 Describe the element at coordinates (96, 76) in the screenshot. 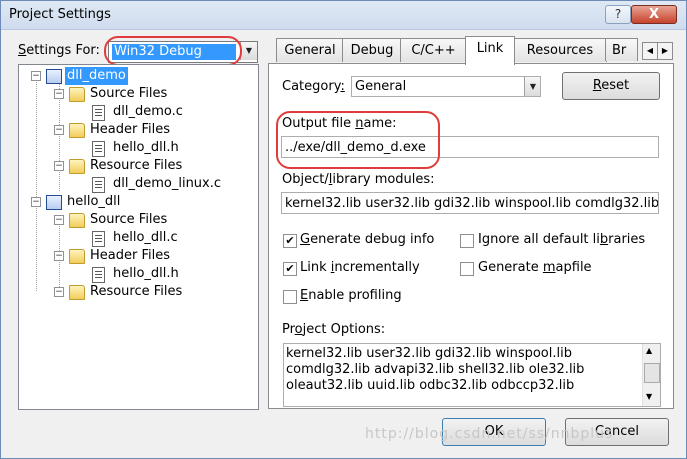

I see `tree-item-label: dll_demo` at that location.